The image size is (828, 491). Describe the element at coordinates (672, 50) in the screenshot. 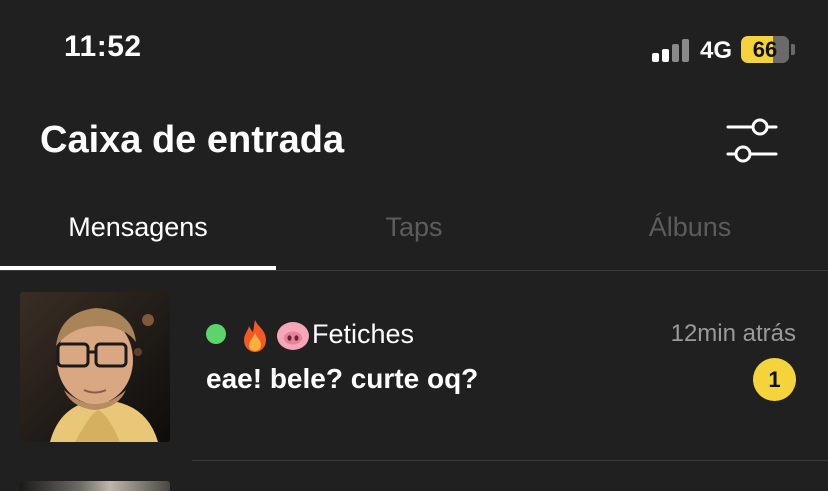

I see `signal-strength-icon` at that location.